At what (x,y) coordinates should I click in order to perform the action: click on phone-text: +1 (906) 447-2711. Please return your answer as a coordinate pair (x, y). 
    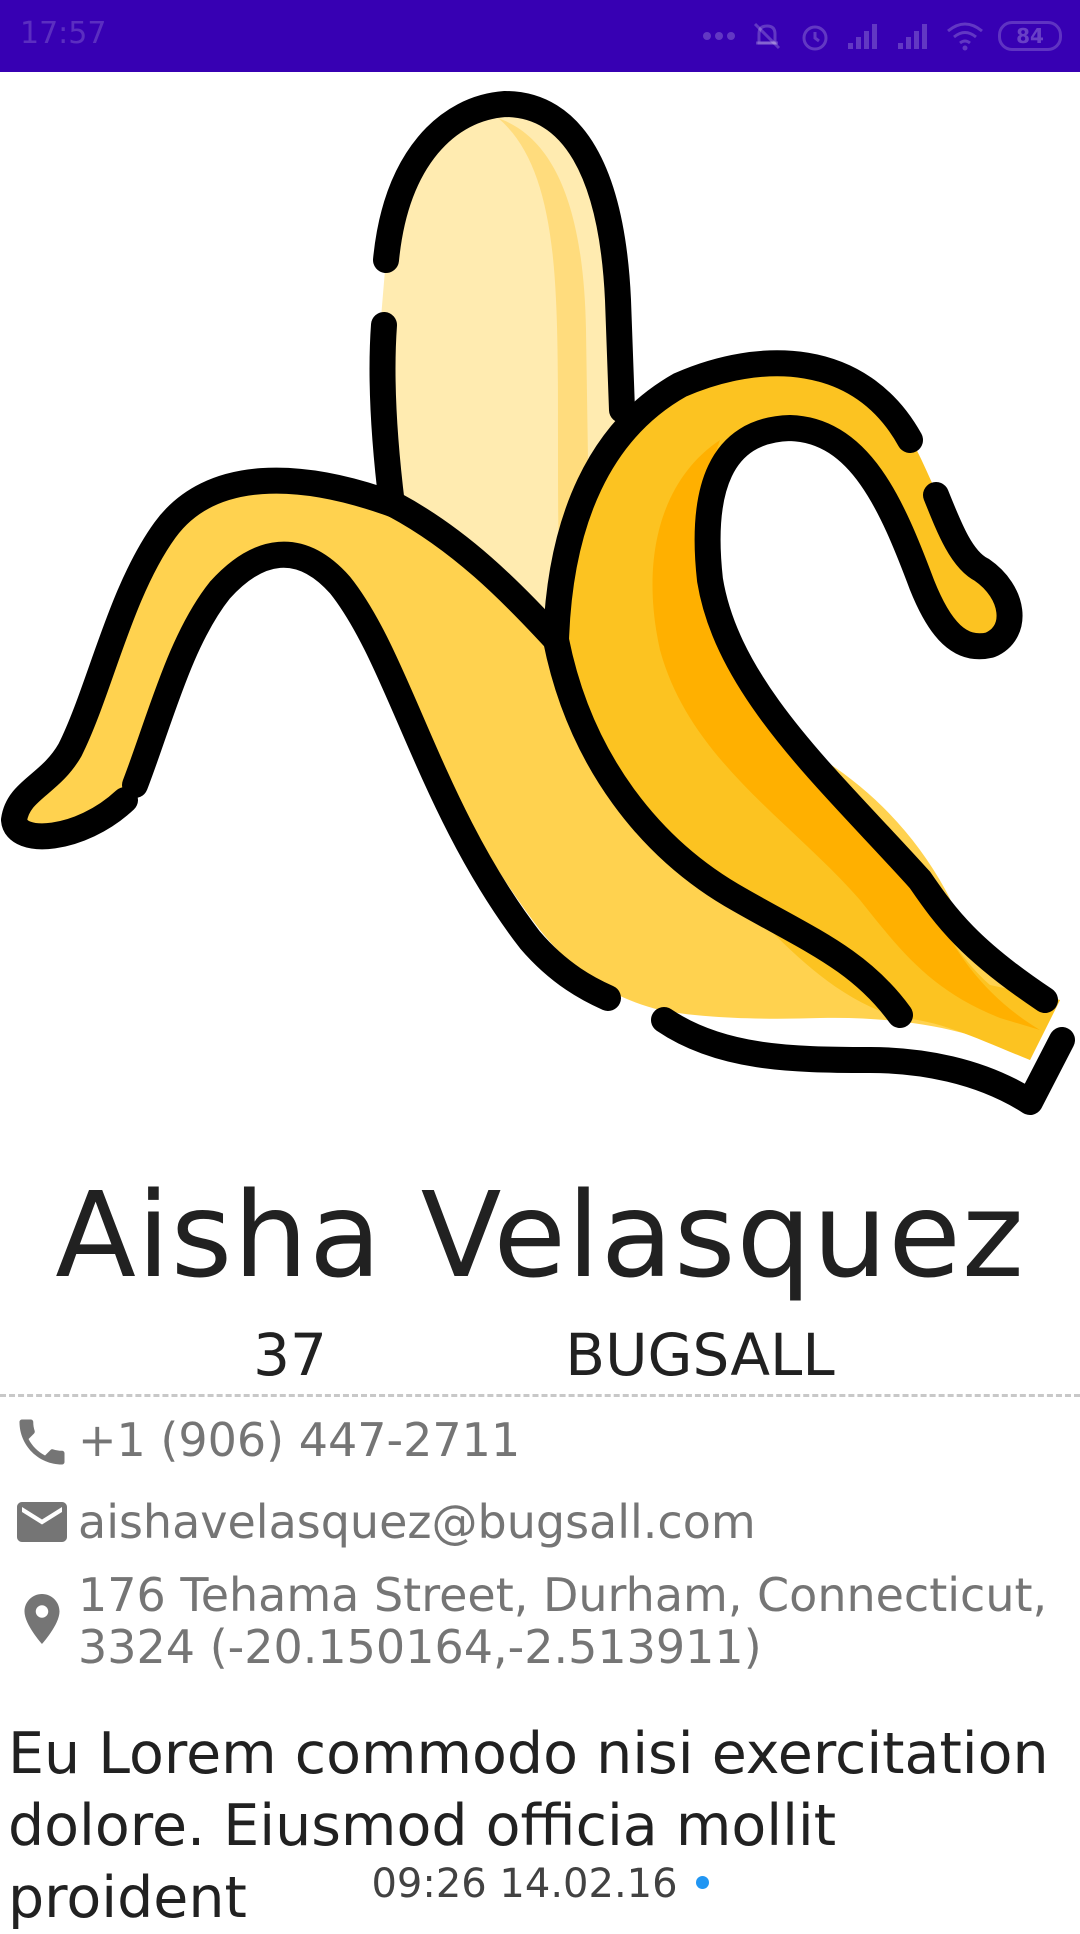
    Looking at the image, I should click on (299, 1440).